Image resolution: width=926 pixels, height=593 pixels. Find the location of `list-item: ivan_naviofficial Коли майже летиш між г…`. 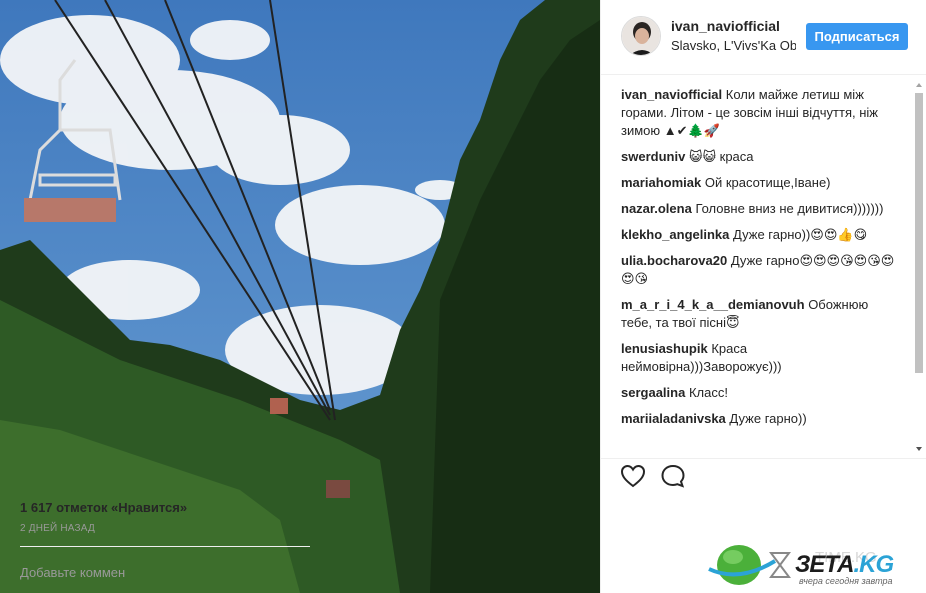

list-item: ivan_naviofficial Коли майже летиш між г… is located at coordinates (761, 113).